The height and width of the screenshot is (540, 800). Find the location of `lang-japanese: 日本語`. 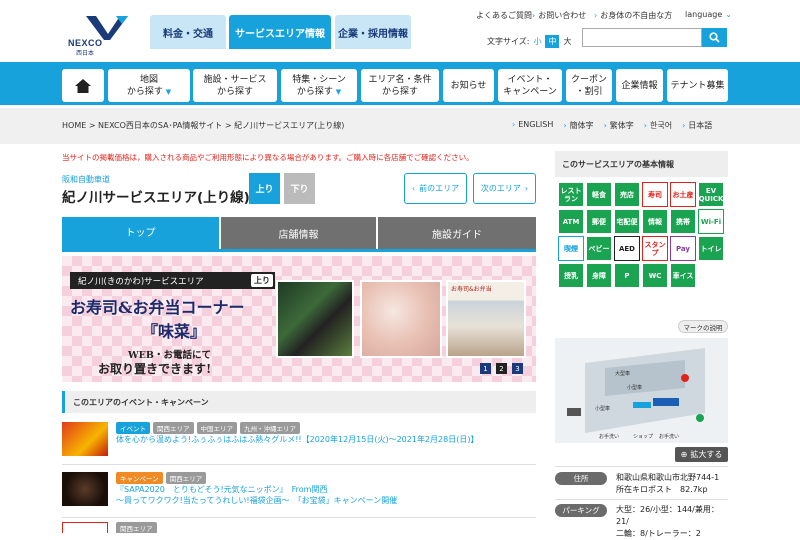

lang-japanese: 日本語 is located at coordinates (697, 125).